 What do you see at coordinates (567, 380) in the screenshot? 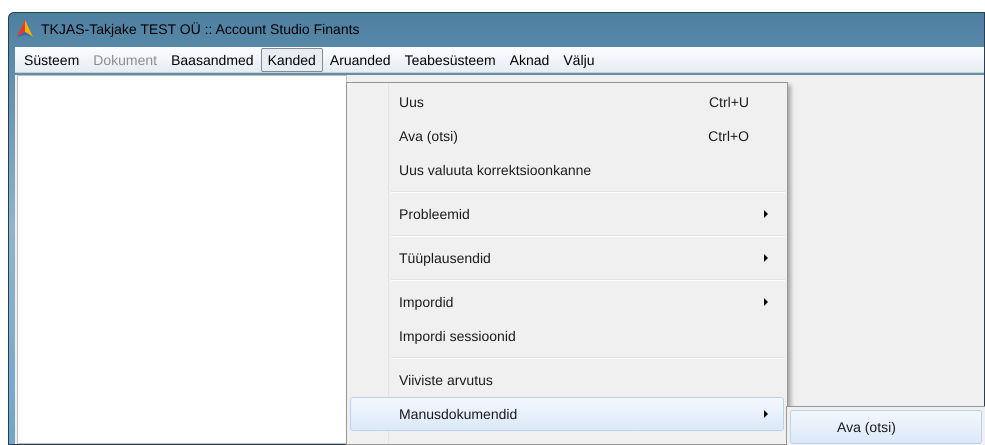
I see `menu-option: Viiviste arvutus` at bounding box center [567, 380].